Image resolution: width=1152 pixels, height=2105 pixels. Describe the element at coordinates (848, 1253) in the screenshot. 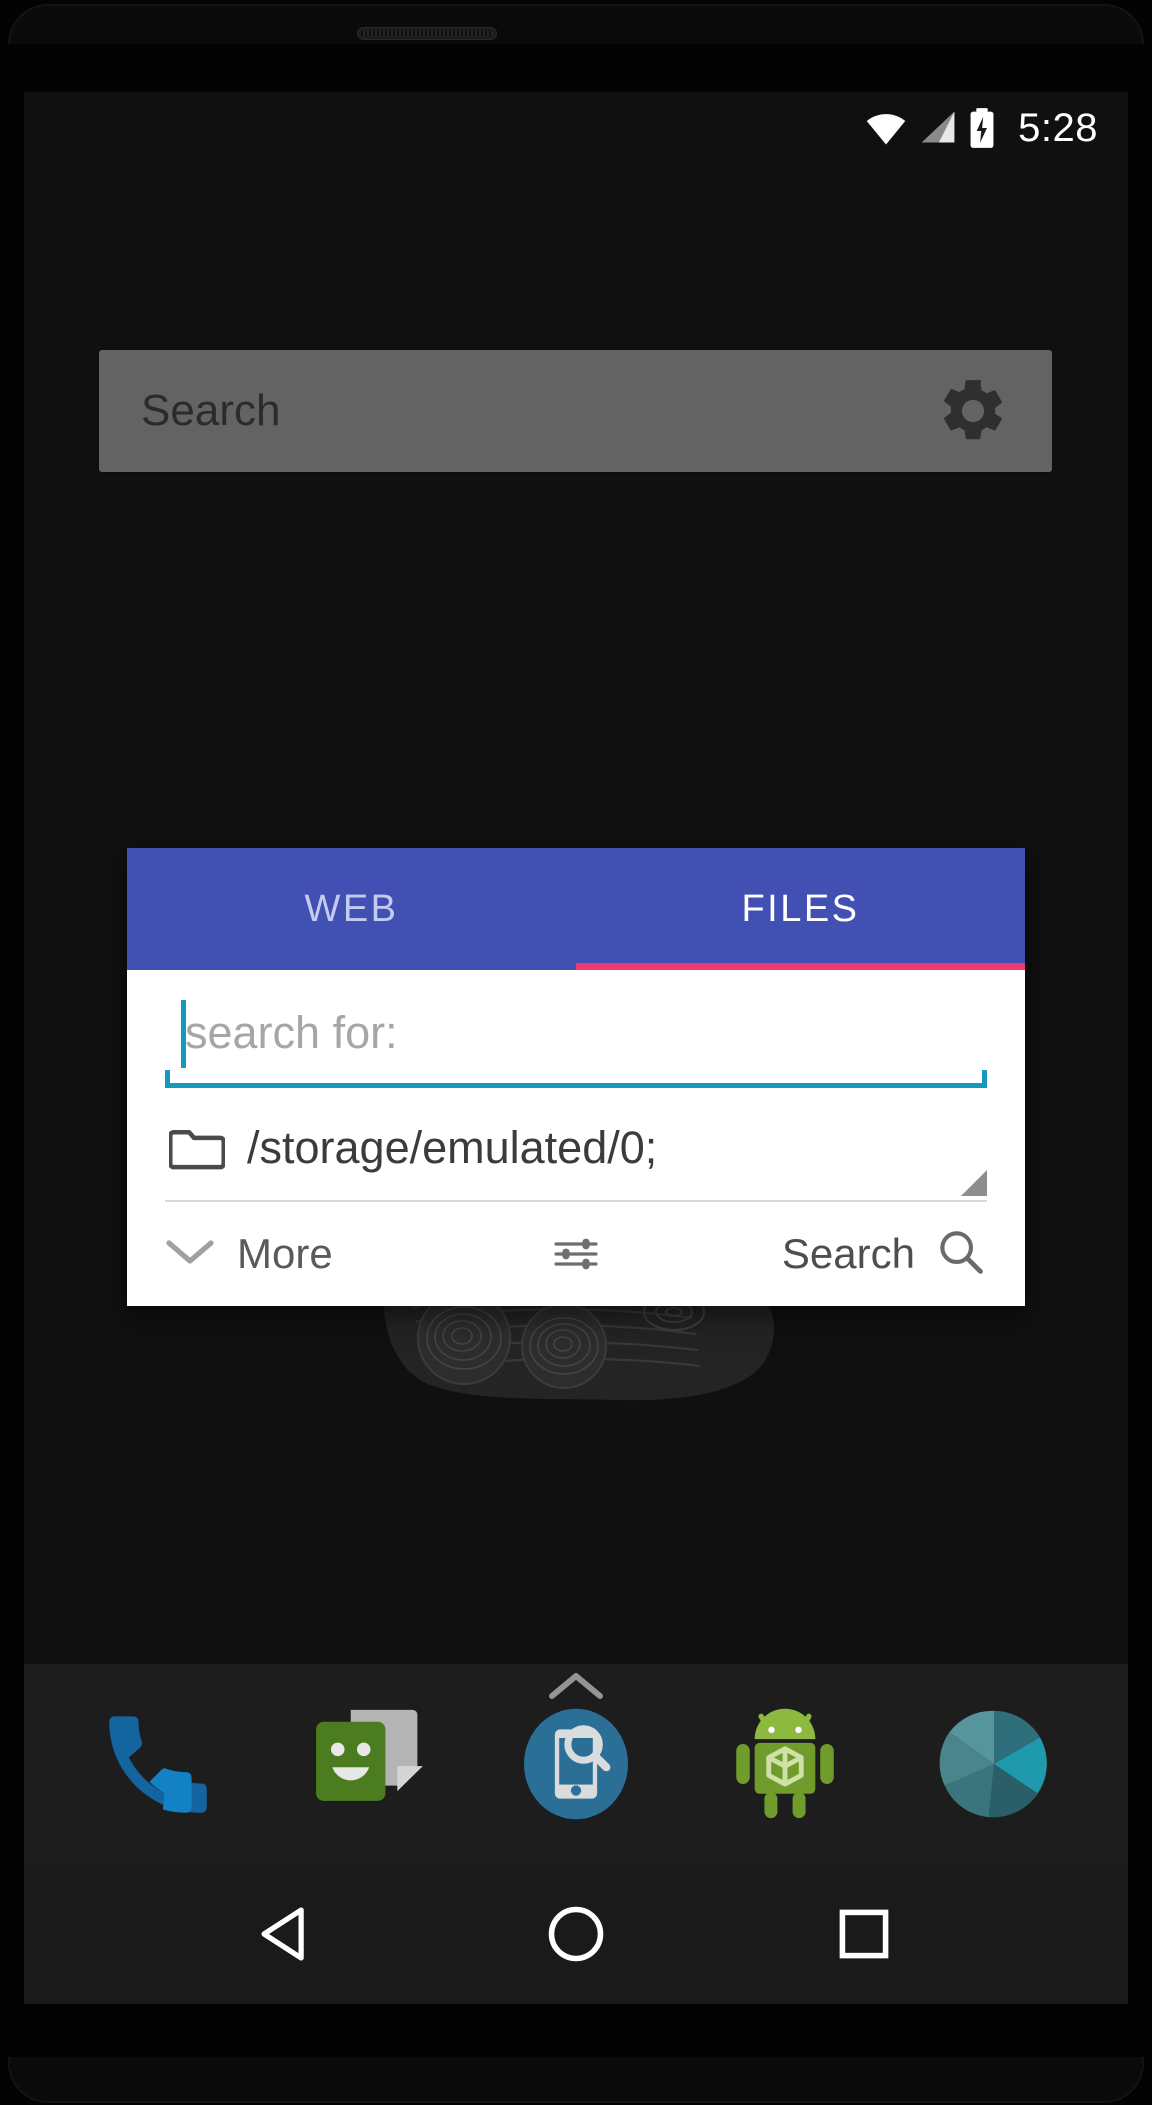

I see `search-submit-label: Search` at that location.